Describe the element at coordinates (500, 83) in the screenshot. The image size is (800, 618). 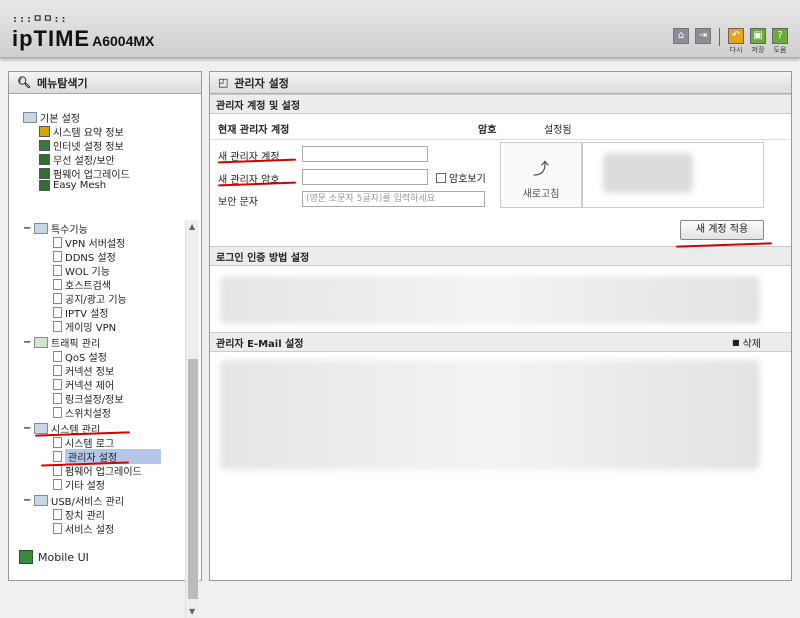
I see `page-title: ◰ 관리자 설정` at that location.